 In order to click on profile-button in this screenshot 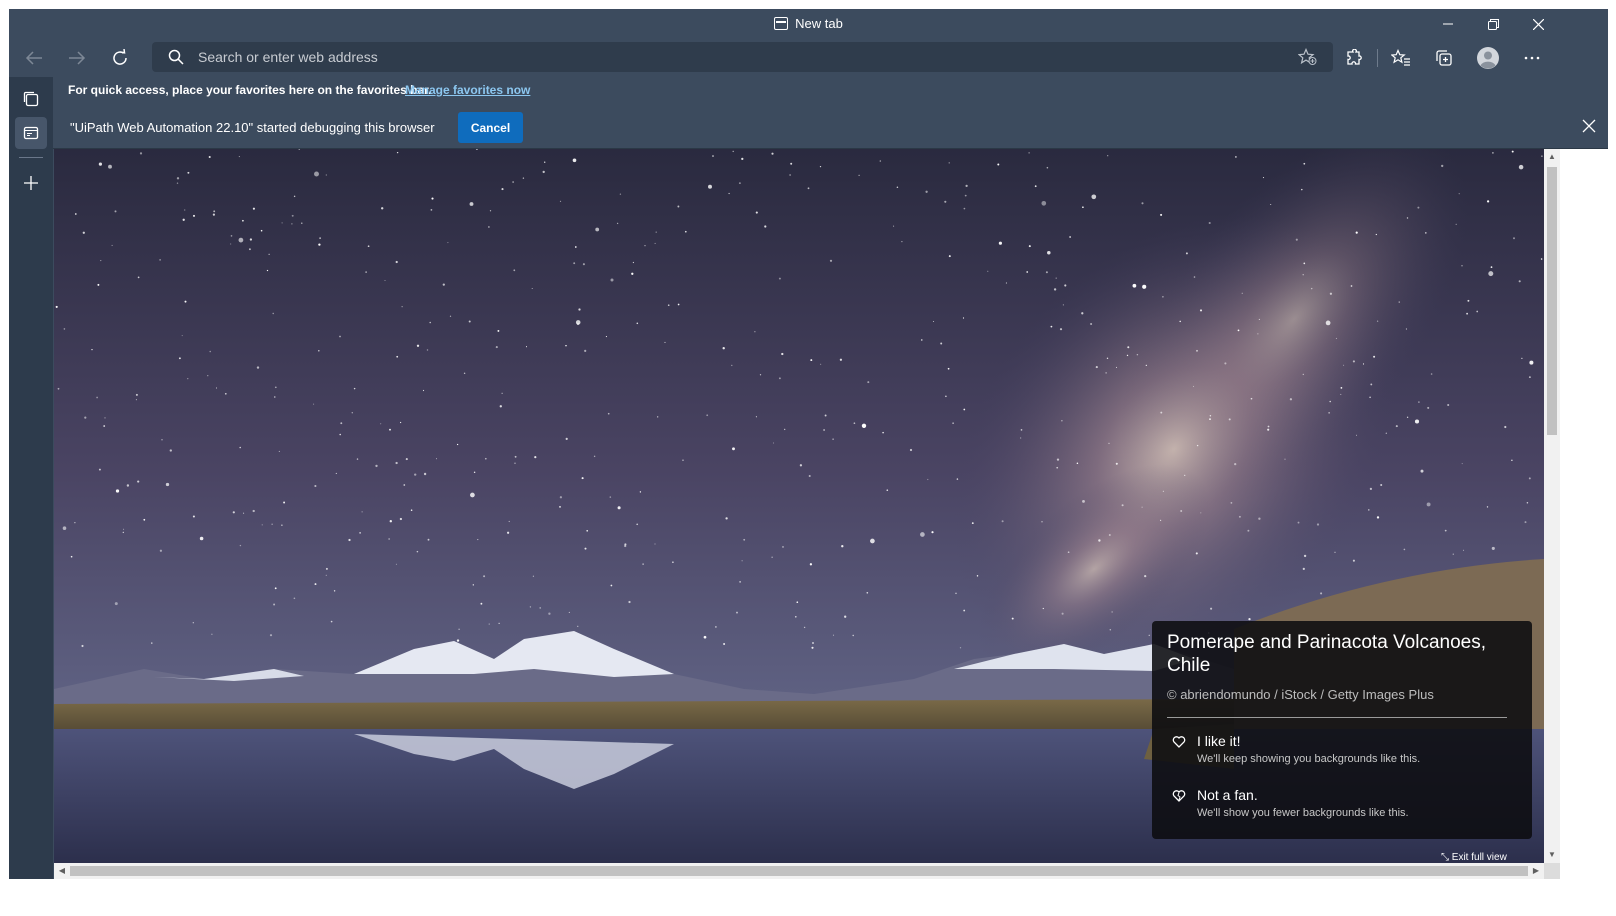, I will do `click(1488, 58)`.